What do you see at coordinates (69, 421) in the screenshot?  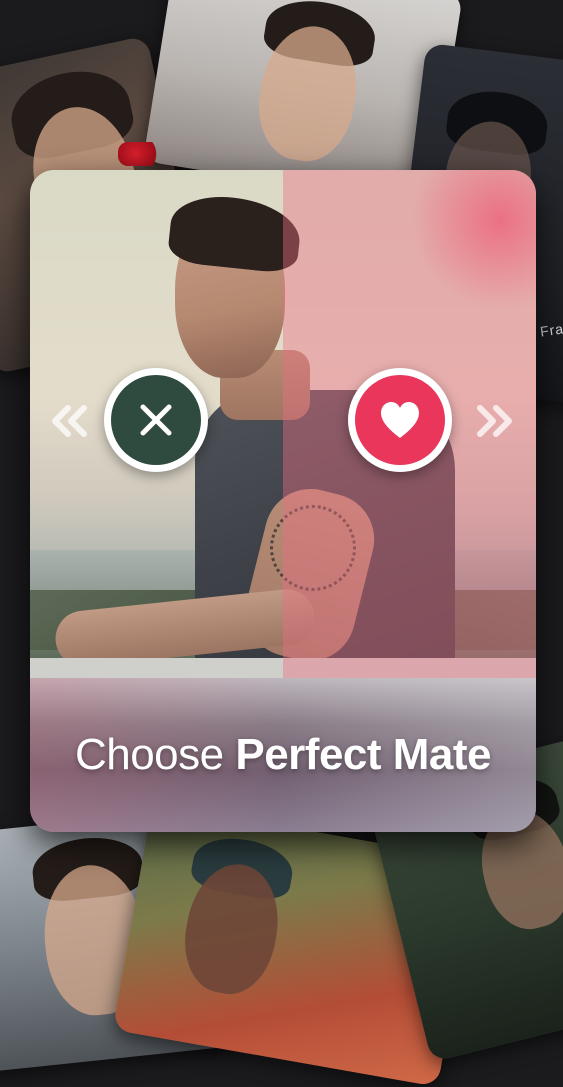 I see `double-chevron-left-icon` at bounding box center [69, 421].